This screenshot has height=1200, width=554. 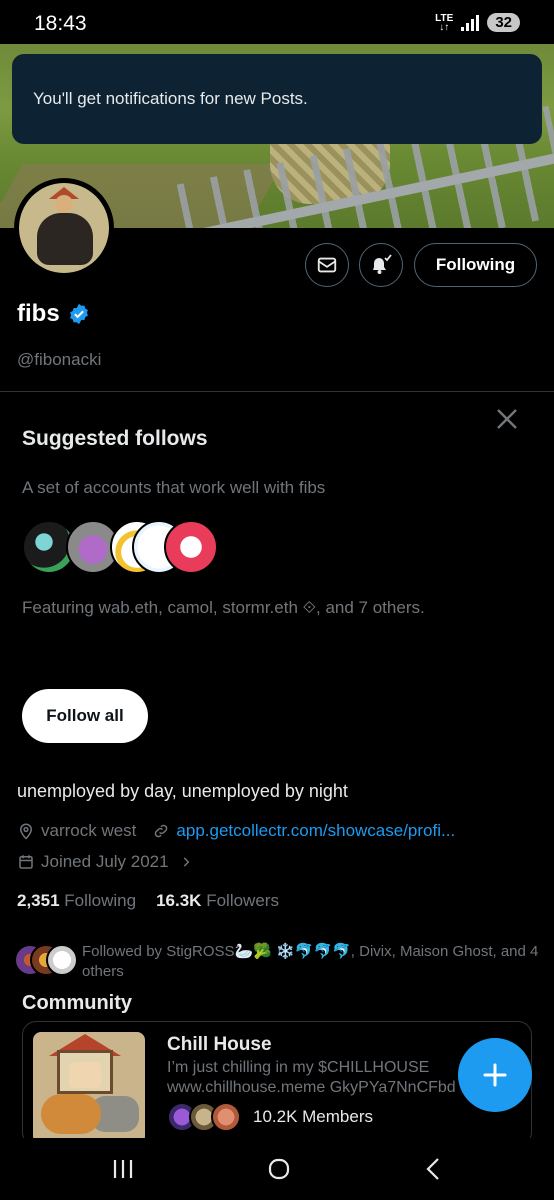 I want to click on follow-all-button: Follow all, so click(x=85, y=716).